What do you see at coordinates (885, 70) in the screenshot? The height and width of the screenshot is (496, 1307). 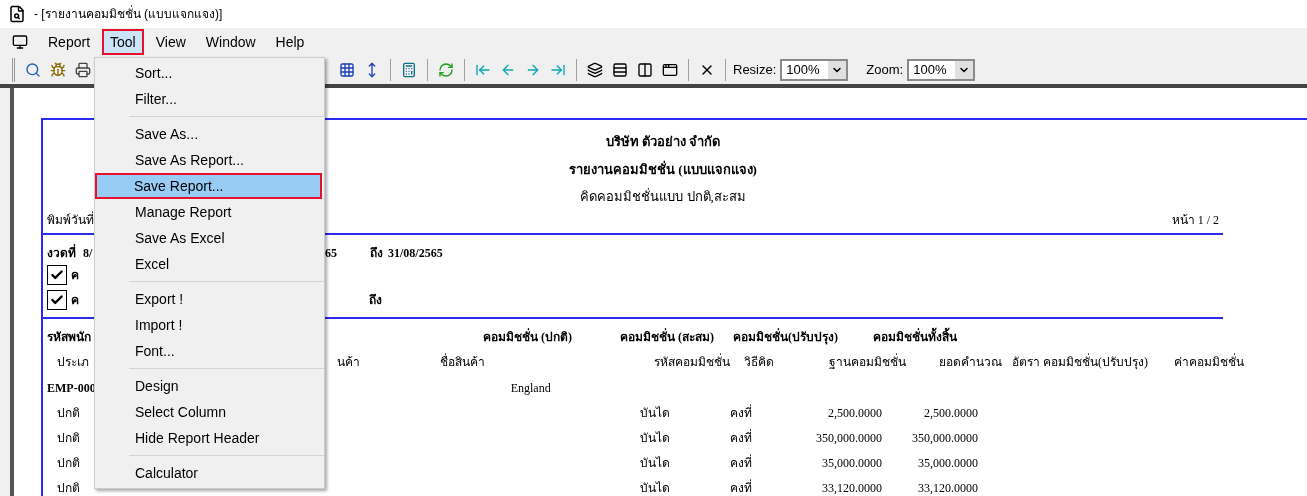 I see `zoom-label: Zoom:` at bounding box center [885, 70].